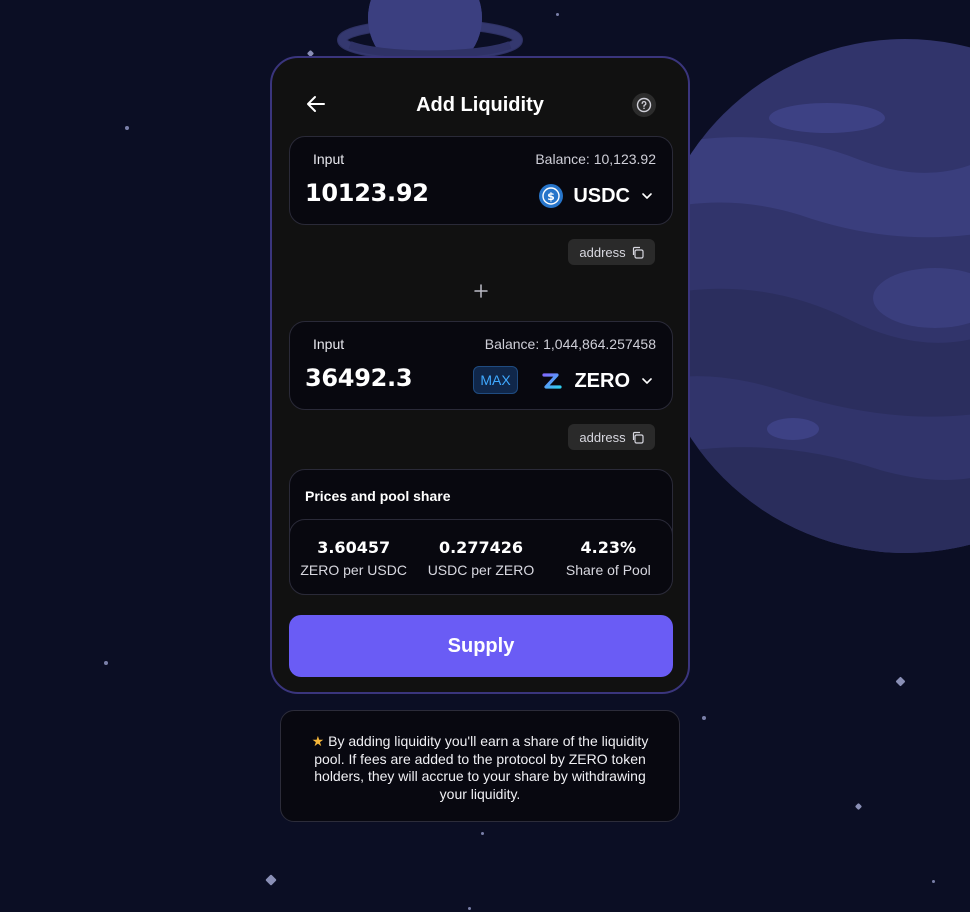 The height and width of the screenshot is (912, 970). I want to click on plus-icon, so click(481, 291).